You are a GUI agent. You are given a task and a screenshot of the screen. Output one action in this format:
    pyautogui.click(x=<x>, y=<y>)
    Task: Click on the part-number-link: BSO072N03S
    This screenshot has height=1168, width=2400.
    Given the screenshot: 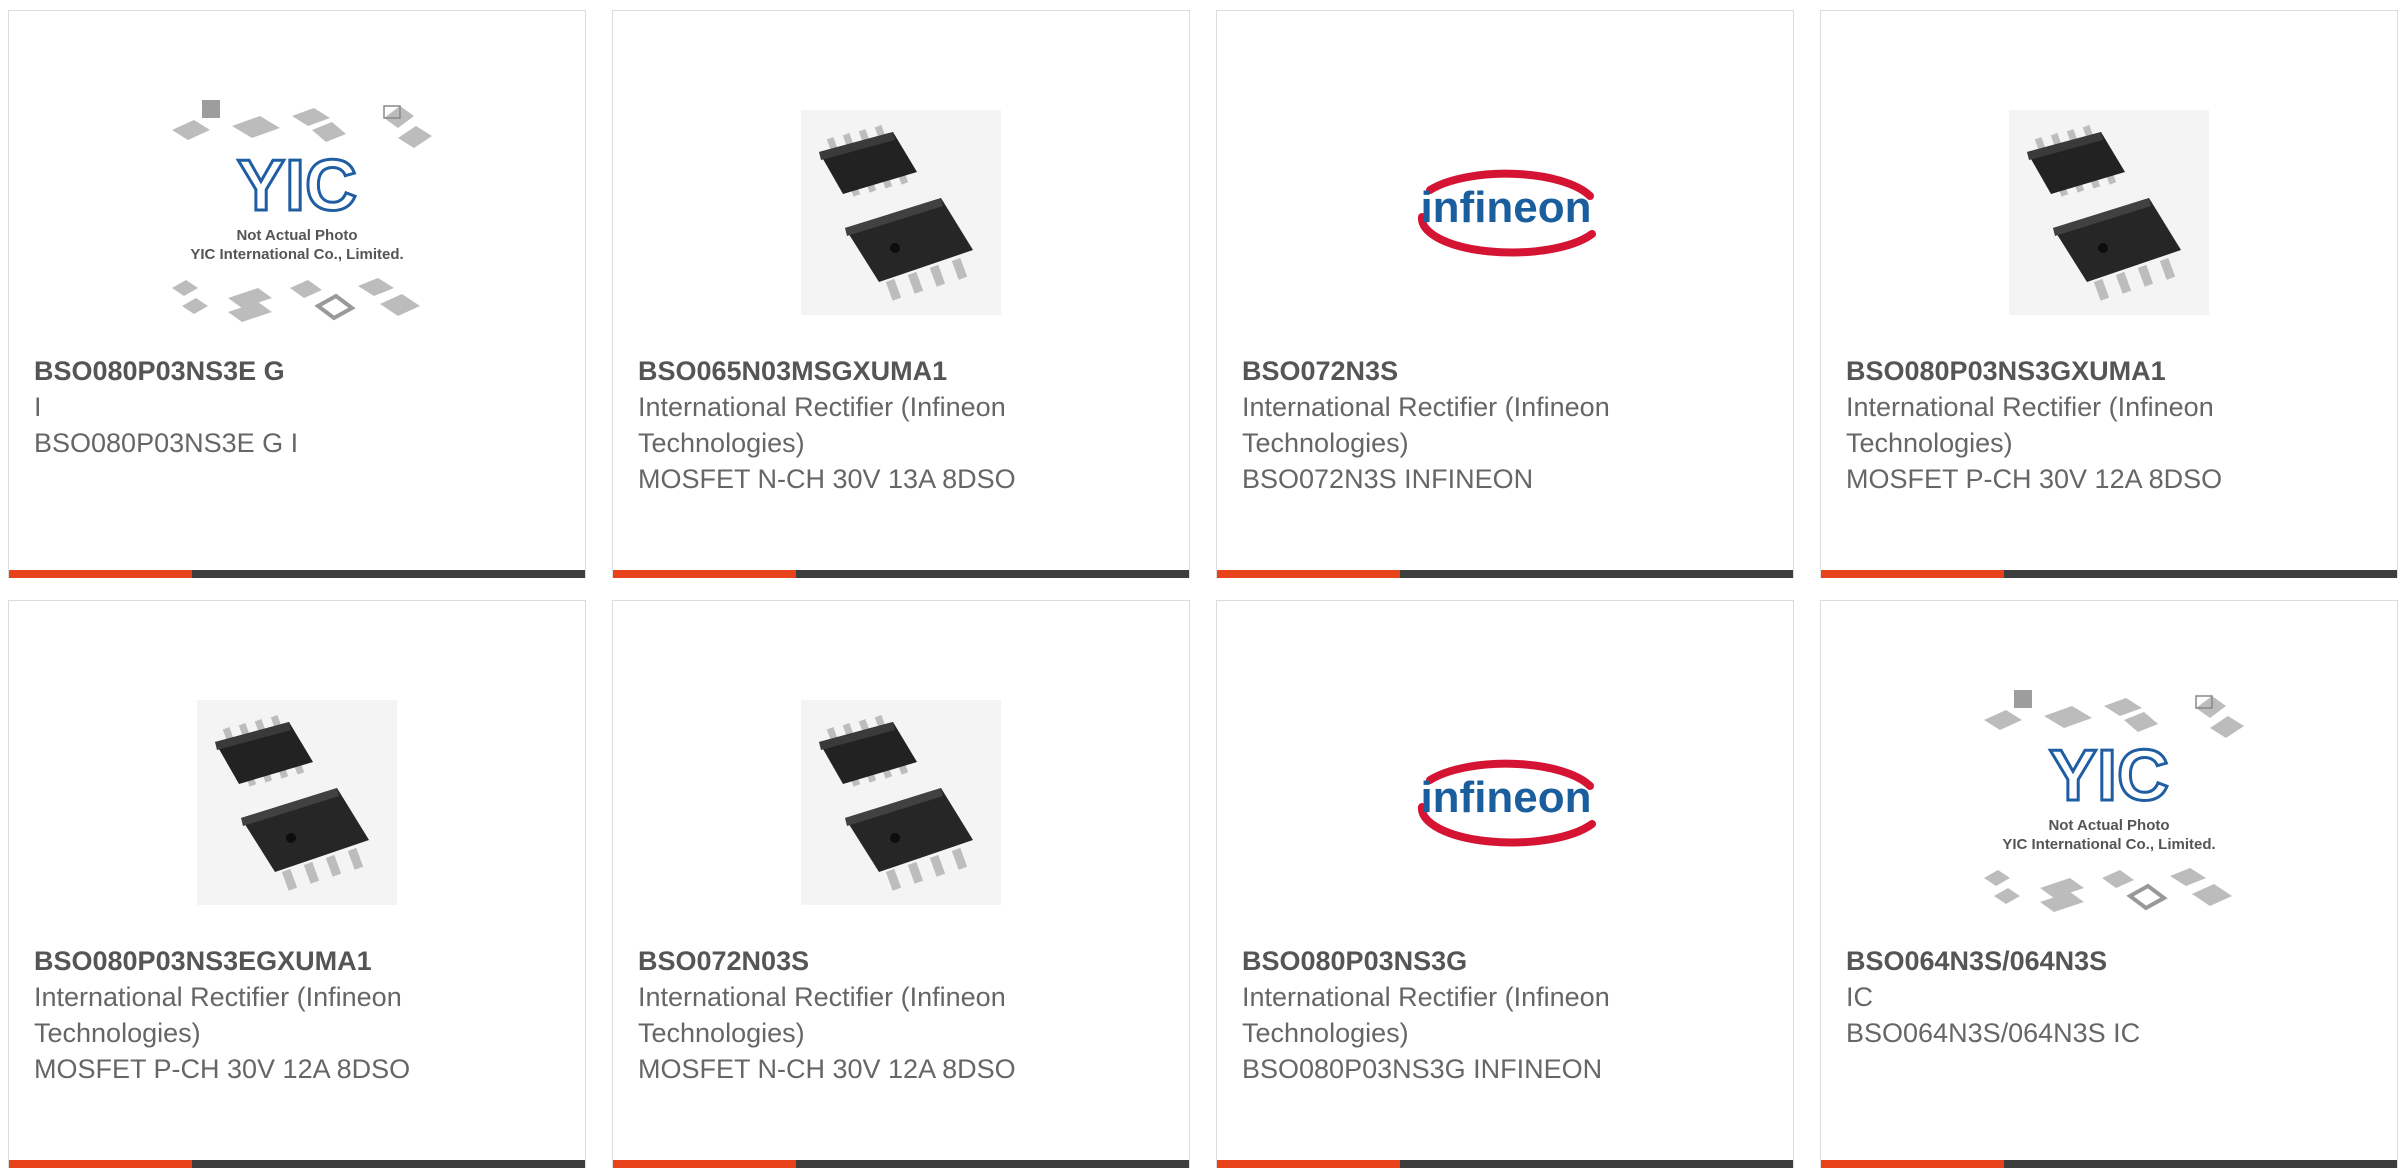 What is the action you would take?
    pyautogui.click(x=903, y=961)
    